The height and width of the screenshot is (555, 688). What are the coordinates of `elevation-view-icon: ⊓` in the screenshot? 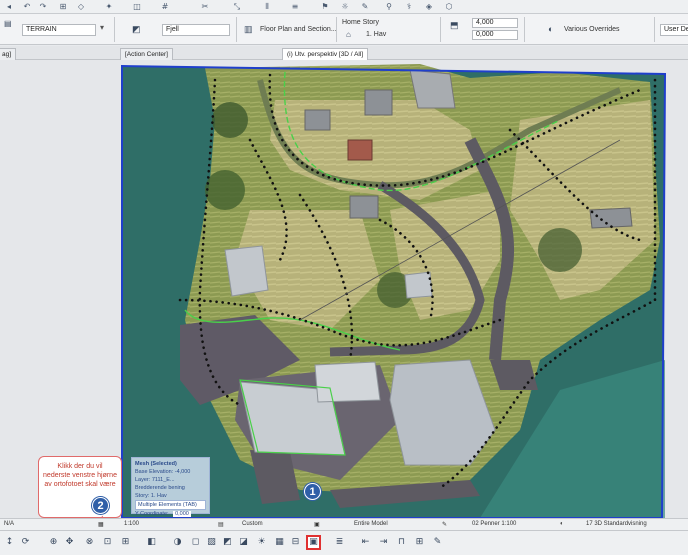 It's located at (401, 542).